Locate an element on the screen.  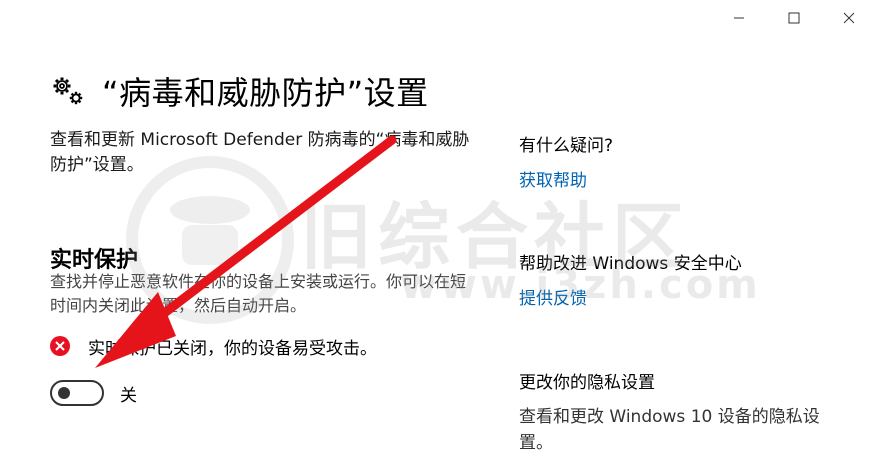
close-icon is located at coordinates (849, 18).